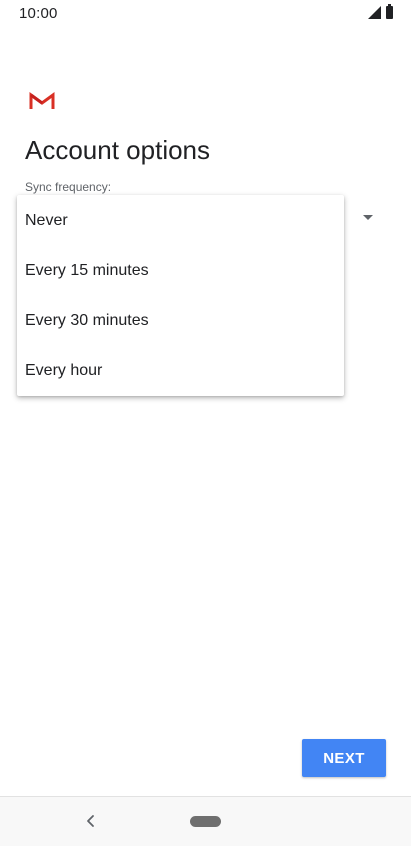 The width and height of the screenshot is (411, 846). I want to click on navigation-bar, so click(205, 821).